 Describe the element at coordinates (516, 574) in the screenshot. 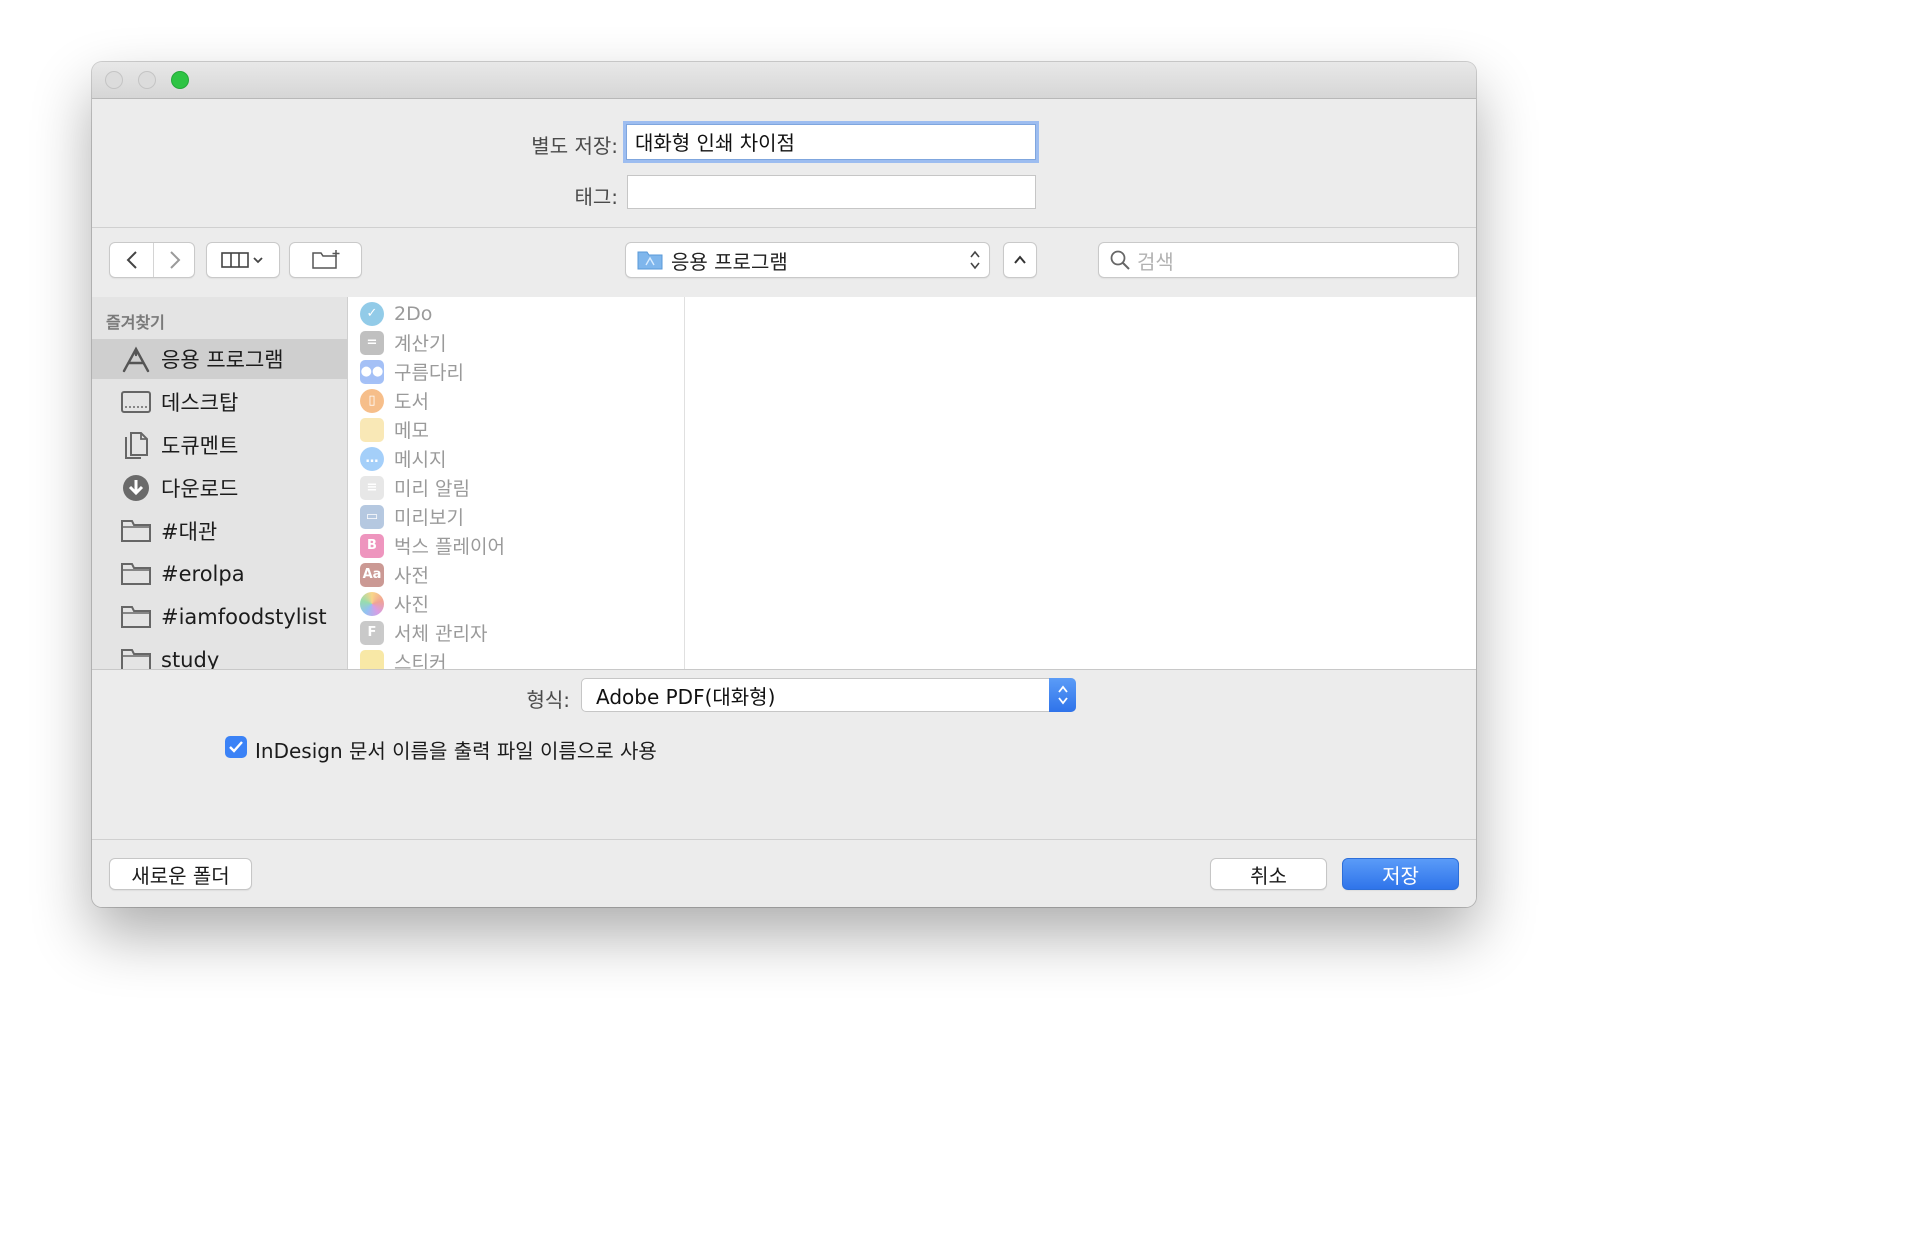

I see `list-item: Aa 사전` at that location.